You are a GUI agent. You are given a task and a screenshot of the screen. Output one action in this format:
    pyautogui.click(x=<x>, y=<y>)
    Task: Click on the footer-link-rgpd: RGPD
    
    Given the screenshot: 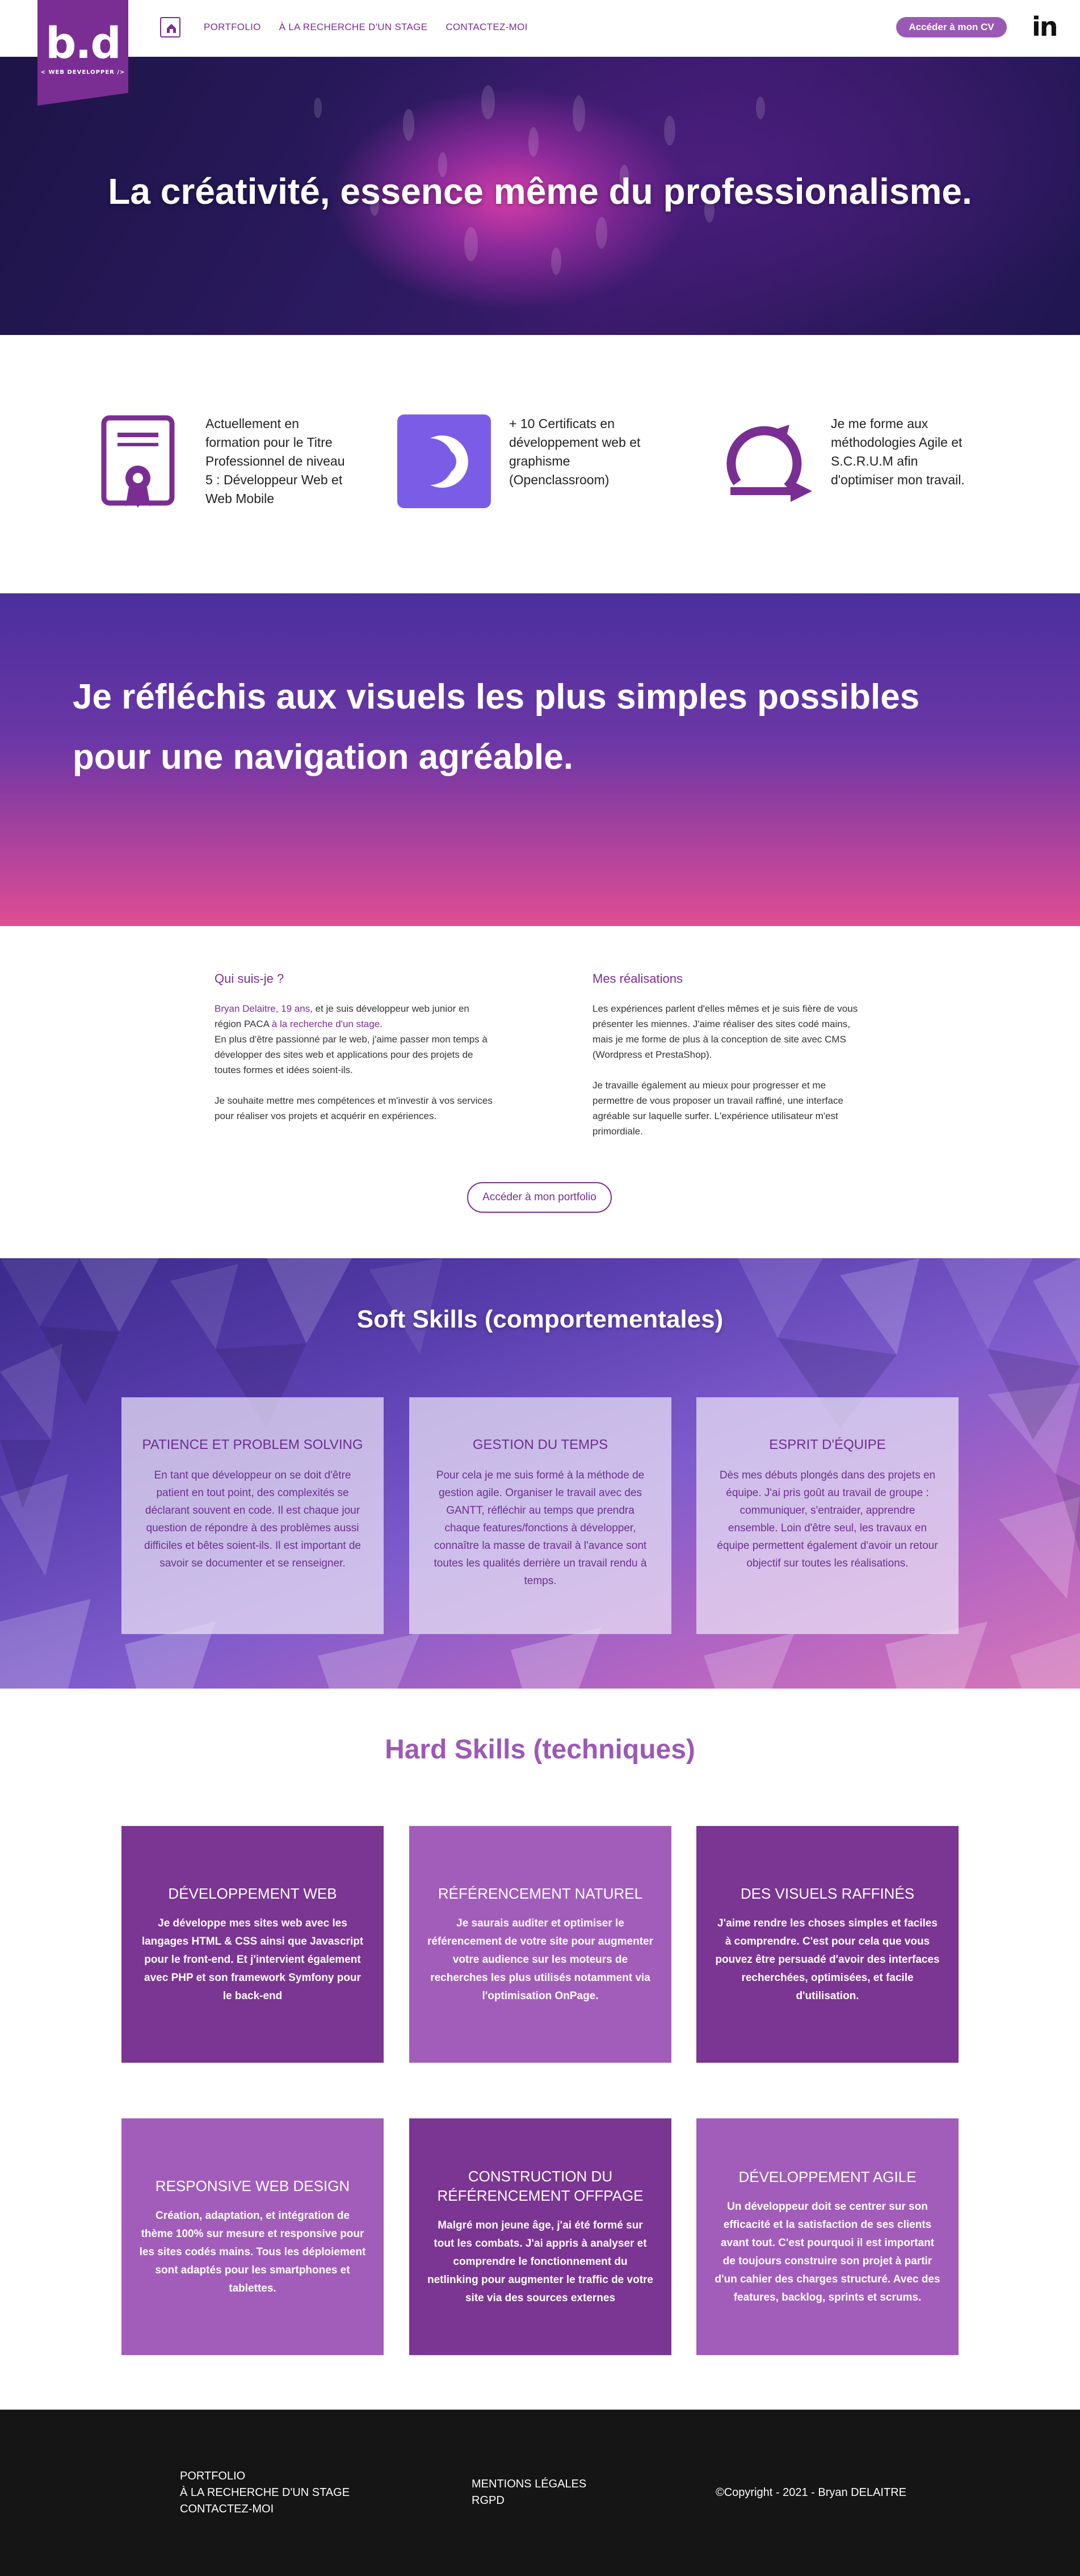 What is the action you would take?
    pyautogui.click(x=529, y=2501)
    